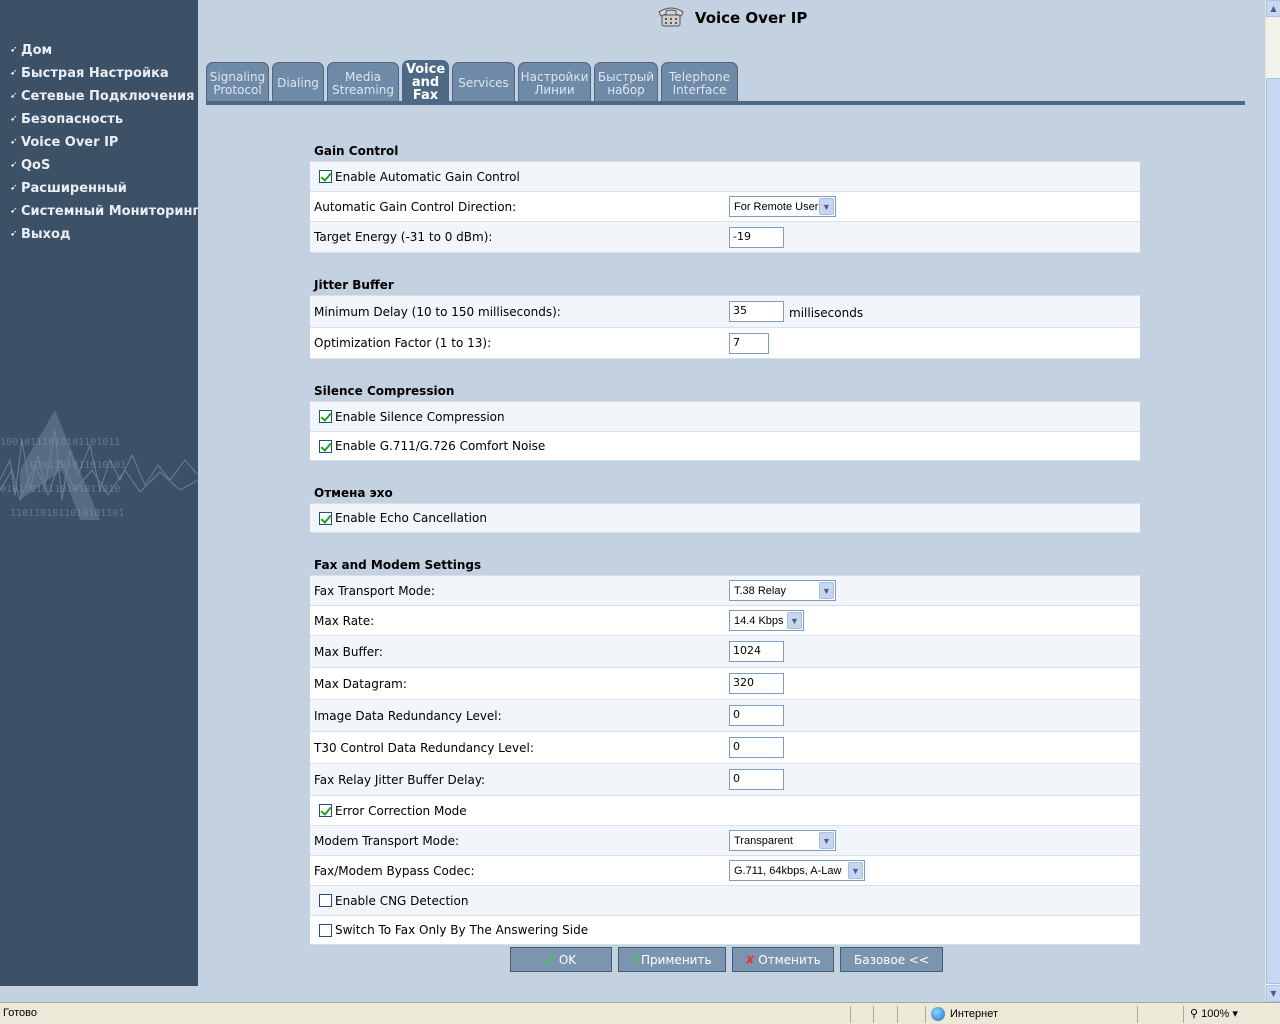 This screenshot has width=1280, height=1024. I want to click on status-text: Готово, so click(20, 1013).